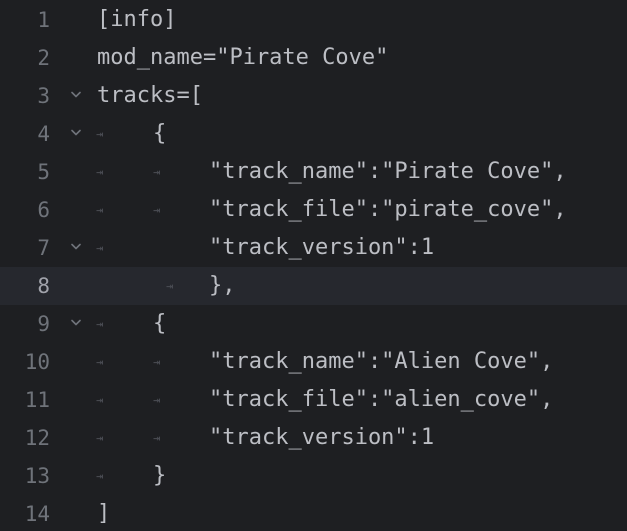  What do you see at coordinates (313, 20) in the screenshot?
I see `editor-line: 1 [info]` at bounding box center [313, 20].